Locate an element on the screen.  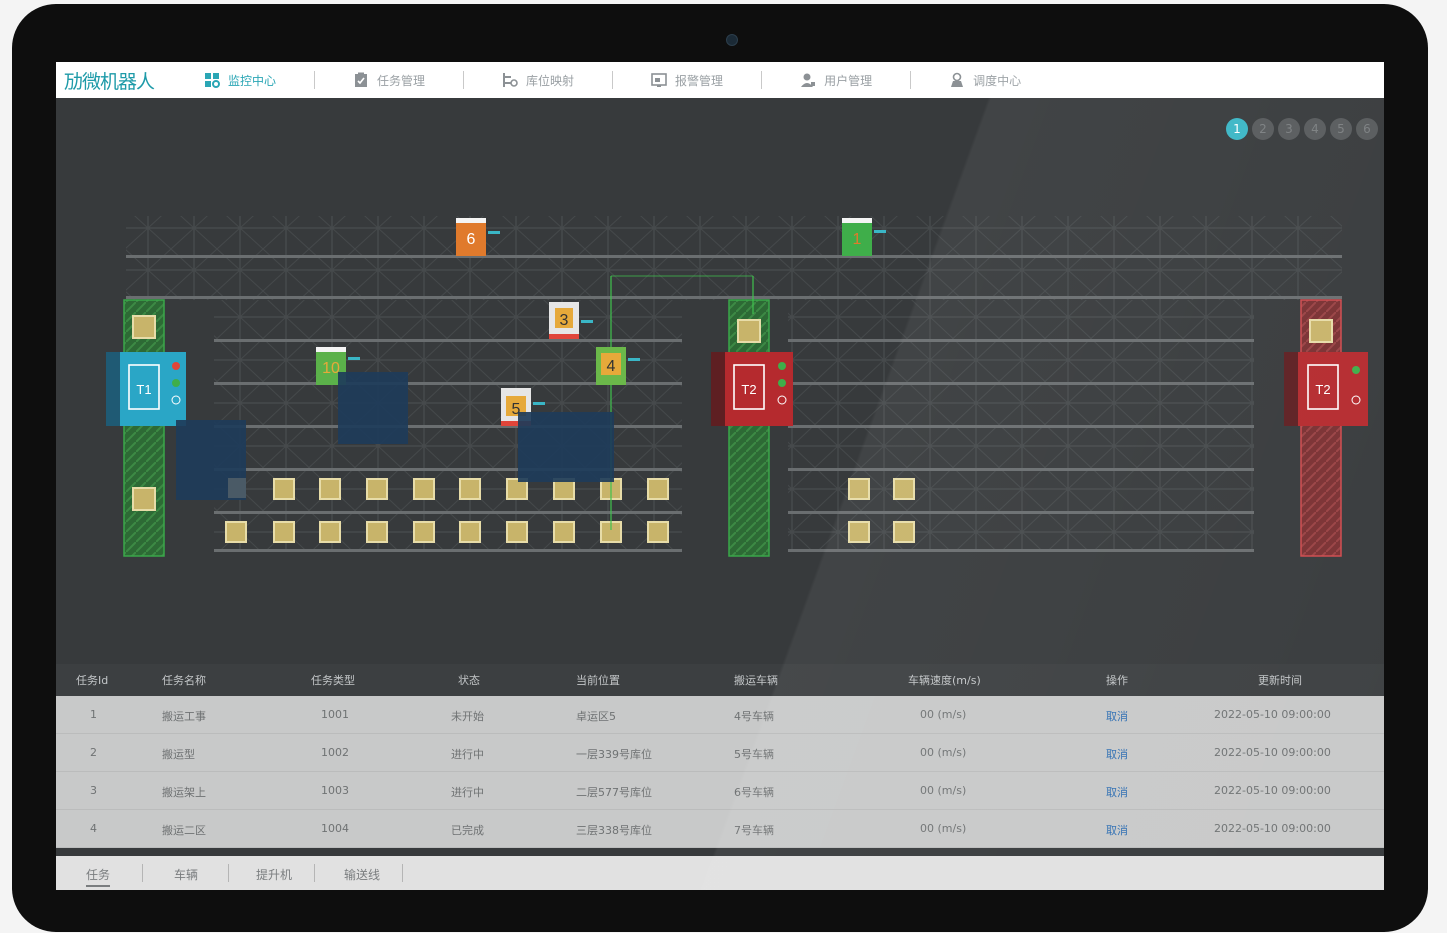
nav-label: 报警管理 is located at coordinates (699, 80).